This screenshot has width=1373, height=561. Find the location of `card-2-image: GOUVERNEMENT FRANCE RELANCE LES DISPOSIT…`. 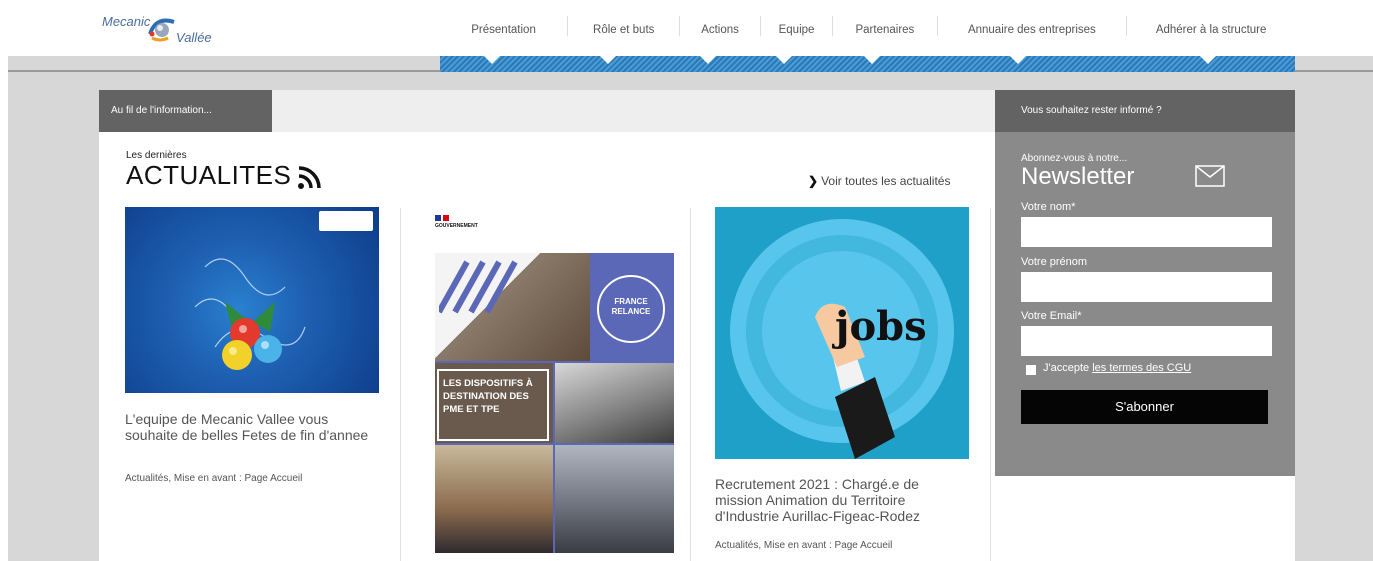

card-2-image: GOUVERNEMENT FRANCE RELANCE LES DISPOSIT… is located at coordinates (554, 380).